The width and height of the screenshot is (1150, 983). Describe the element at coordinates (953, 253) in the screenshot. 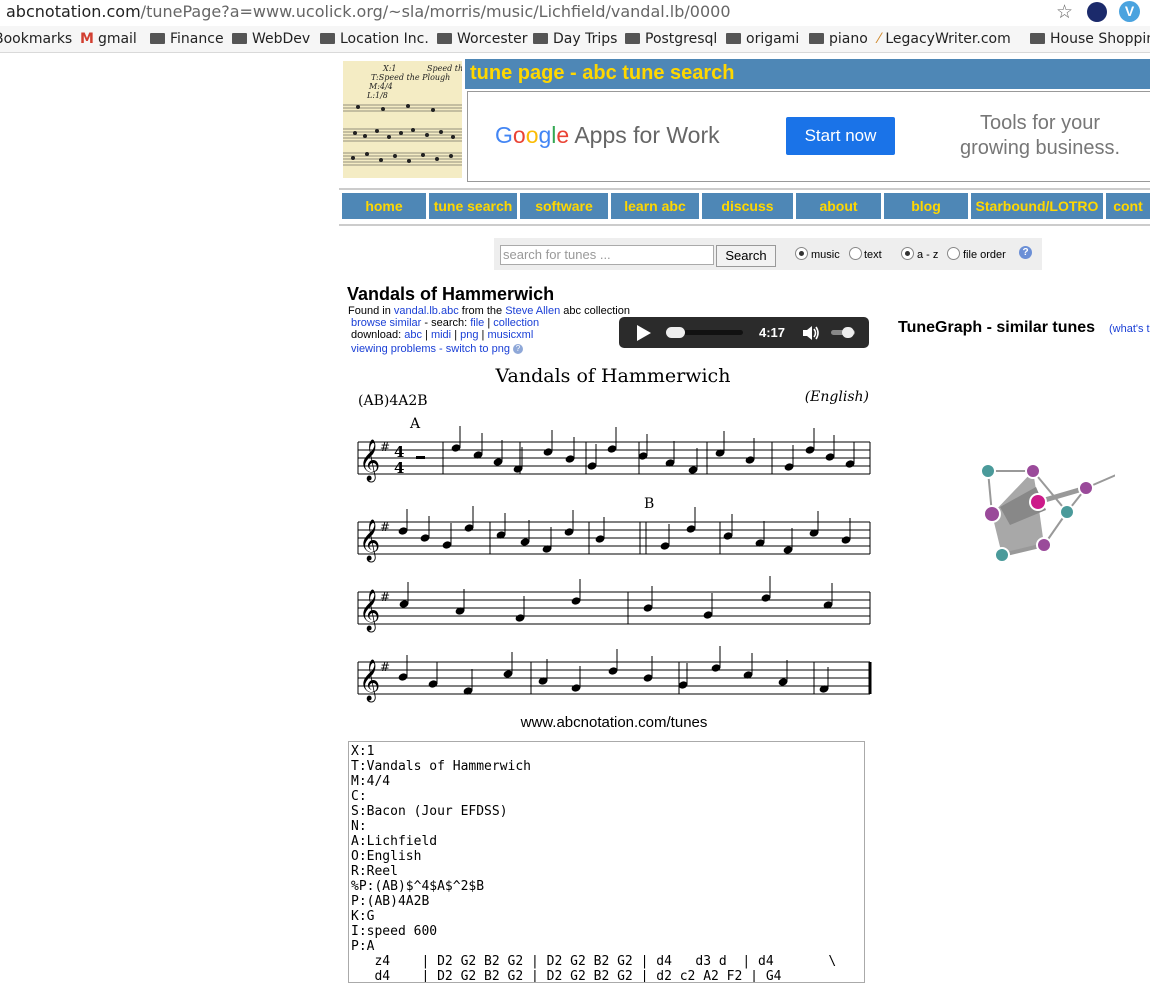

I see `radio-file-order` at that location.